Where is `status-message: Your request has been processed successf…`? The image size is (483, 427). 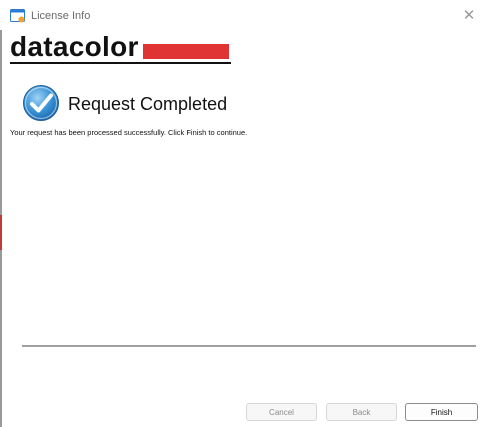
status-message: Your request has been processed successf… is located at coordinates (129, 132).